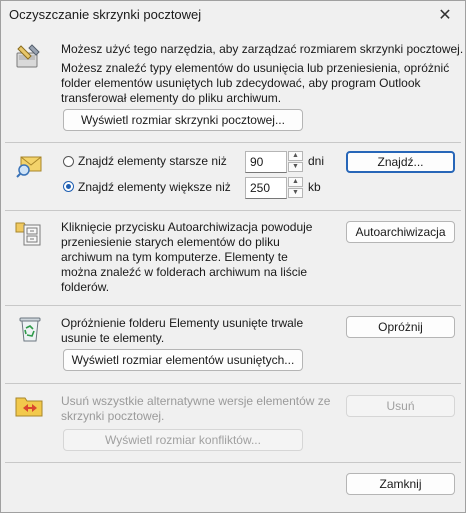  I want to click on larger-than-spinner: ▲ ▼, so click(274, 188).